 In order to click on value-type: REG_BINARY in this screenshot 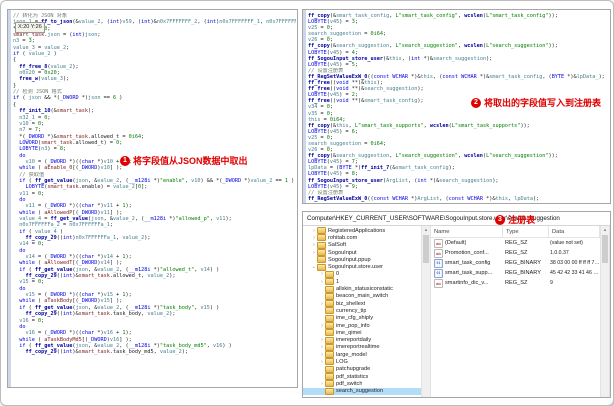, I will do `click(523, 263)`.